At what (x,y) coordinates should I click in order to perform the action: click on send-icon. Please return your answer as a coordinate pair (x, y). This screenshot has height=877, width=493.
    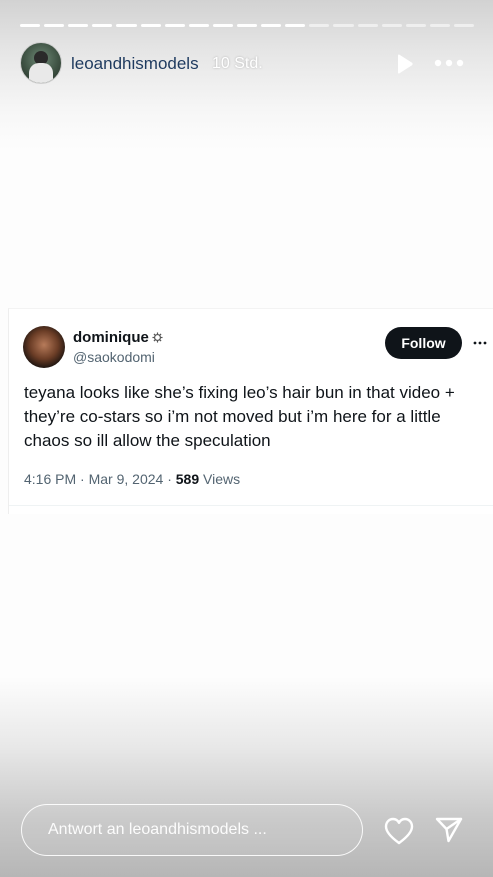
    Looking at the image, I should click on (449, 830).